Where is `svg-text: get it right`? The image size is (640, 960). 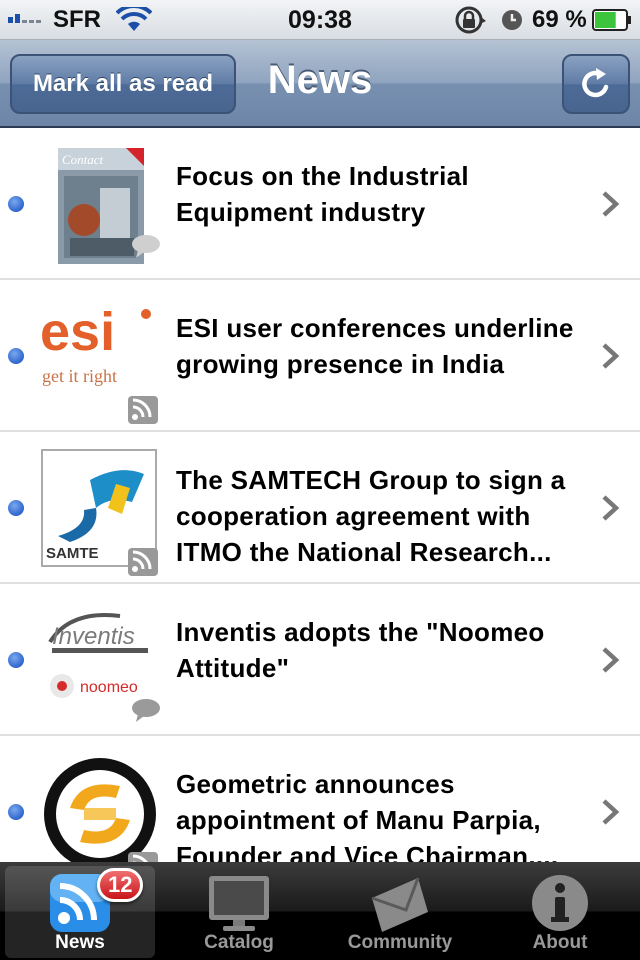
svg-text: get it right is located at coordinates (79, 376).